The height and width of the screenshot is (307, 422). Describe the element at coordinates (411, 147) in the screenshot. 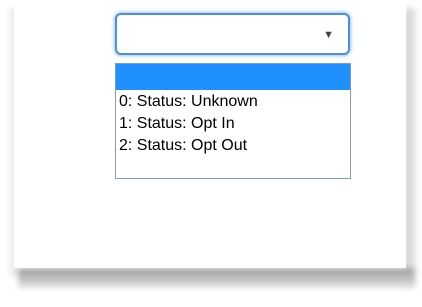

I see `card-shadow-right` at that location.